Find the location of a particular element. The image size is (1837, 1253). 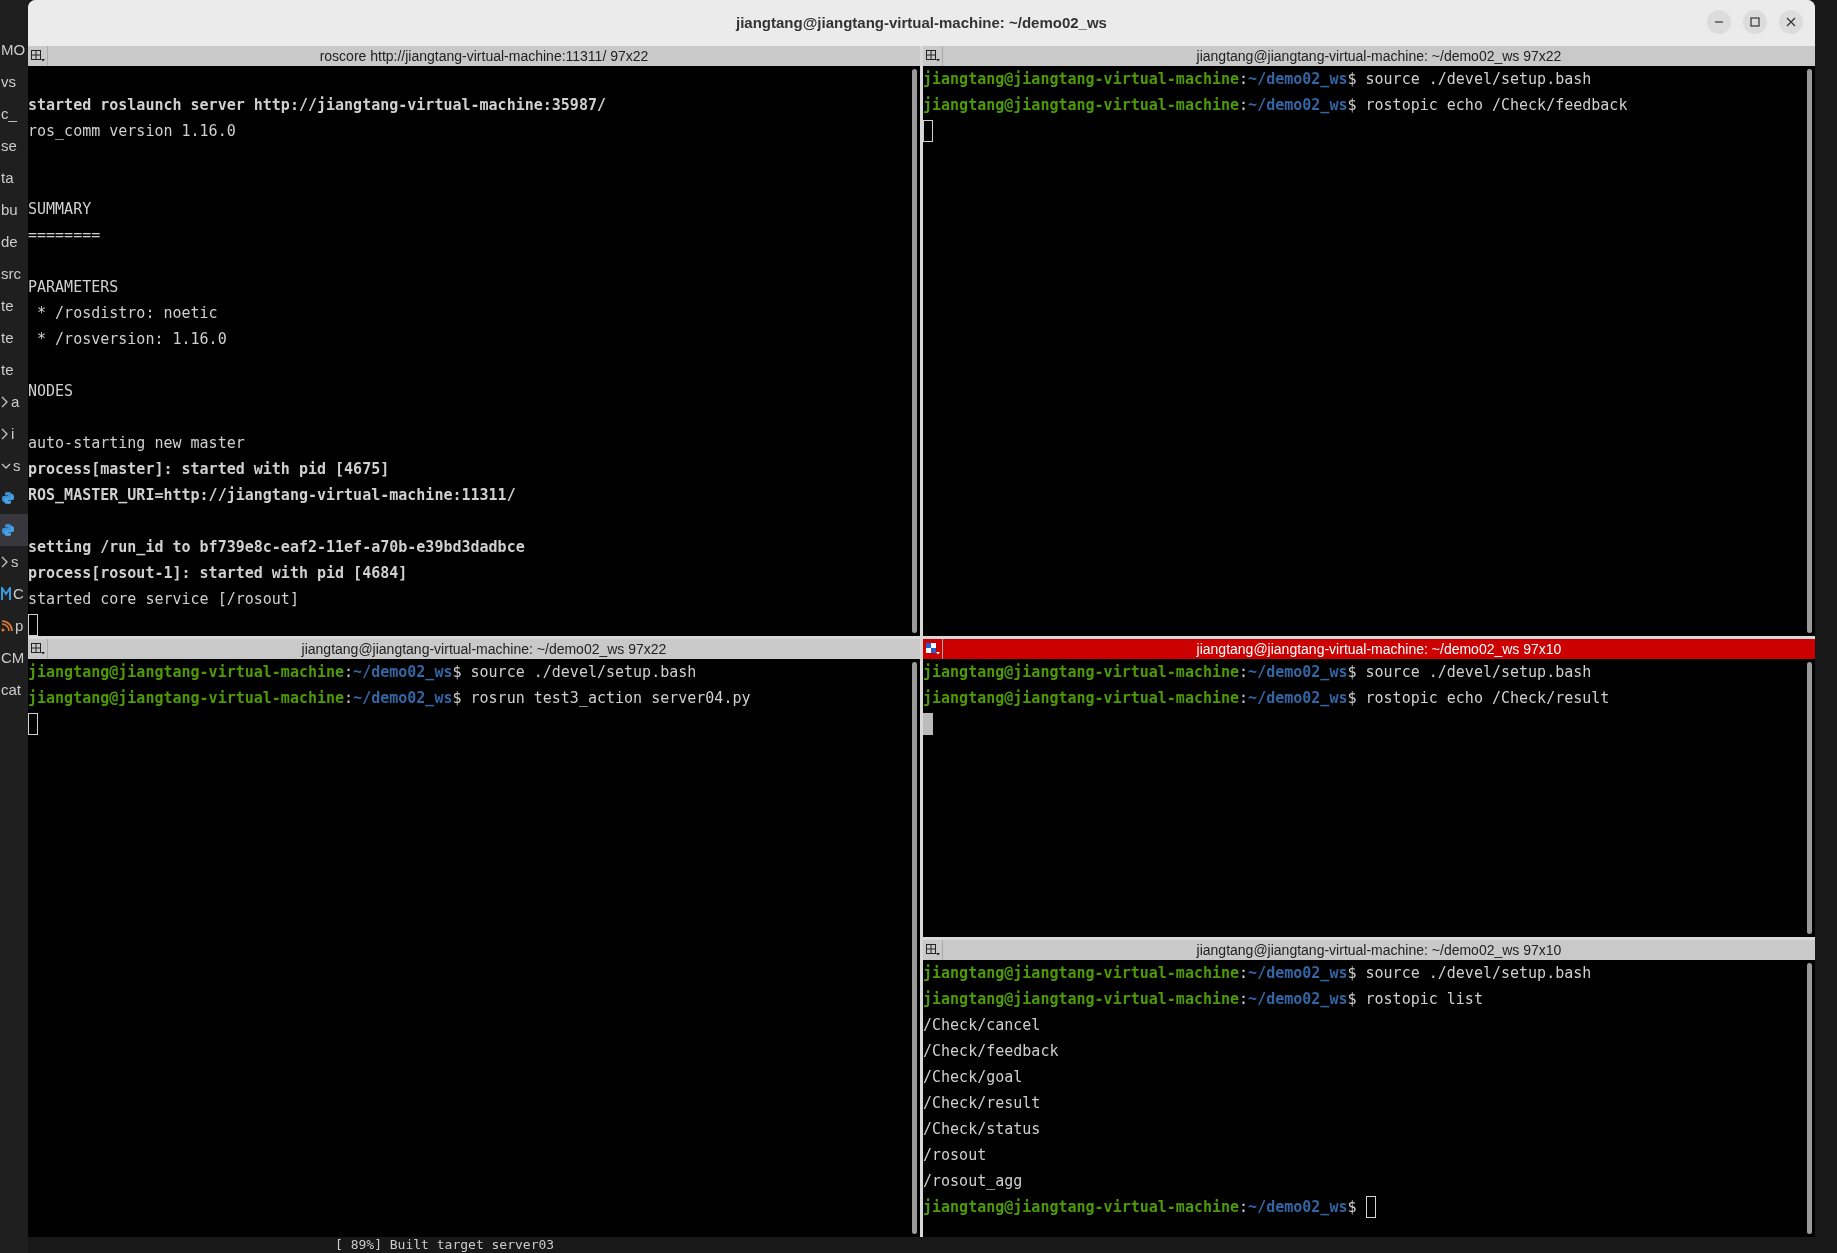

close-icon is located at coordinates (1791, 22).